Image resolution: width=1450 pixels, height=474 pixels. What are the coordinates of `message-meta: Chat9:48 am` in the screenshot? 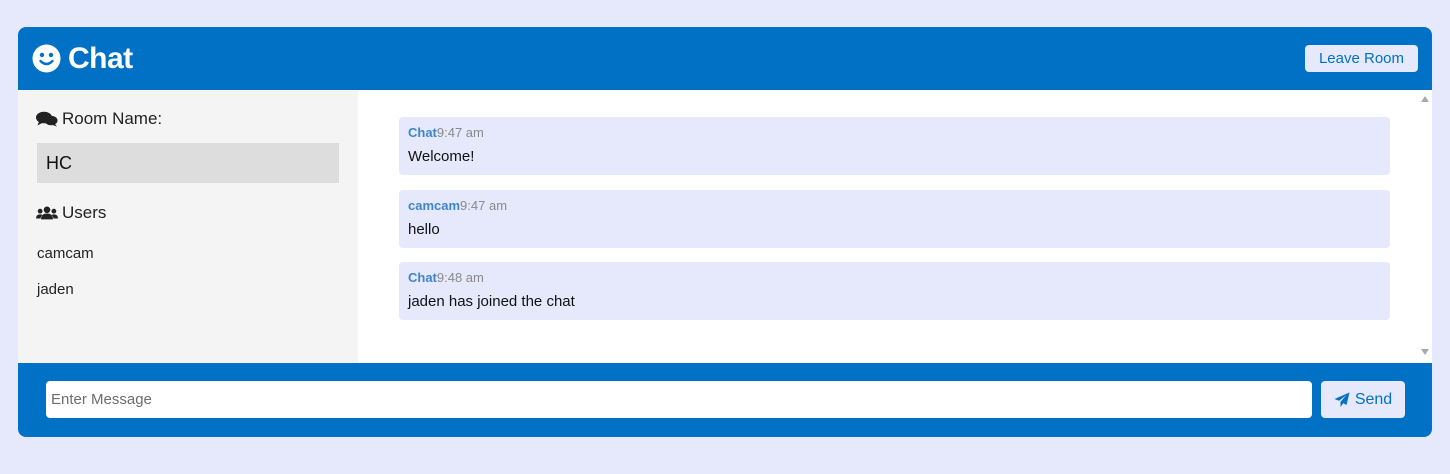 It's located at (894, 278).